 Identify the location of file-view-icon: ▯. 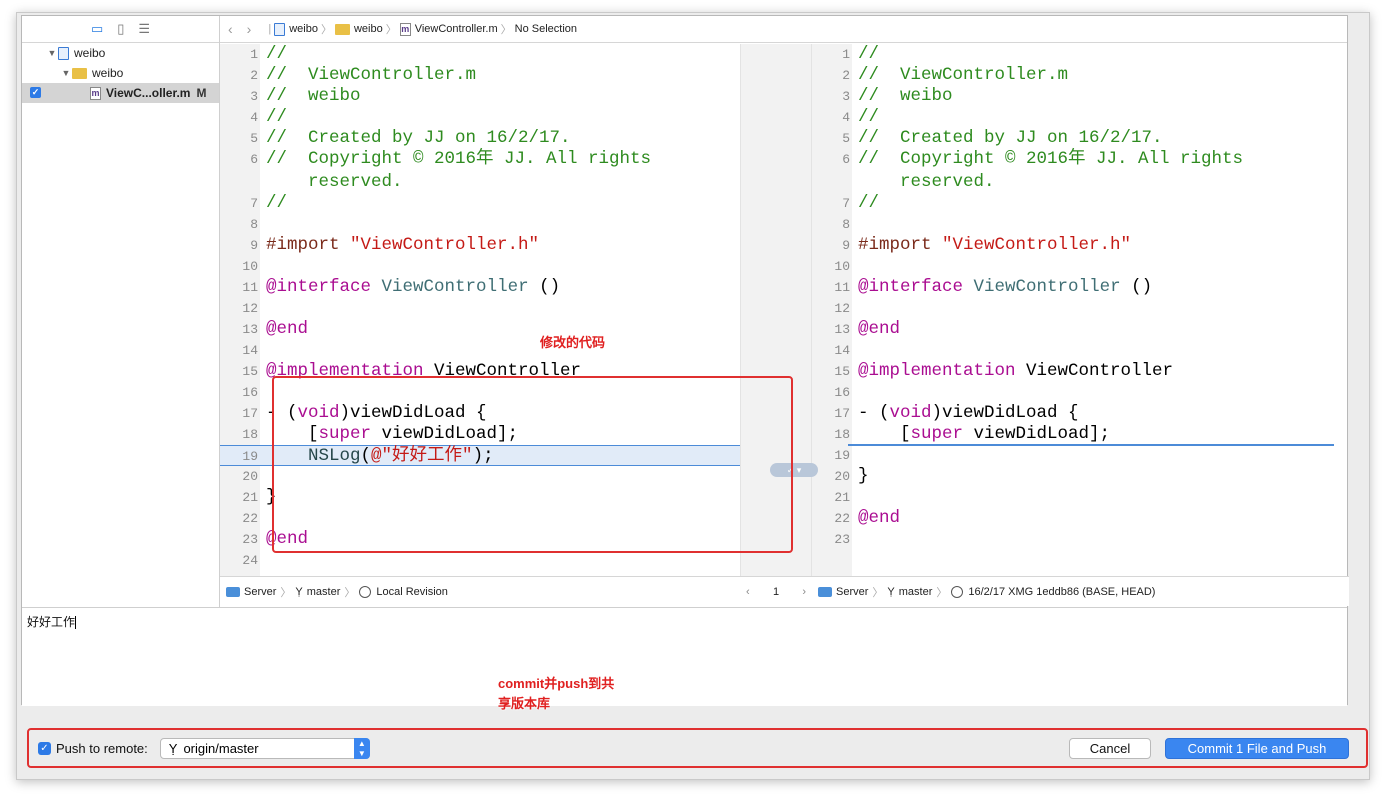
(120, 29).